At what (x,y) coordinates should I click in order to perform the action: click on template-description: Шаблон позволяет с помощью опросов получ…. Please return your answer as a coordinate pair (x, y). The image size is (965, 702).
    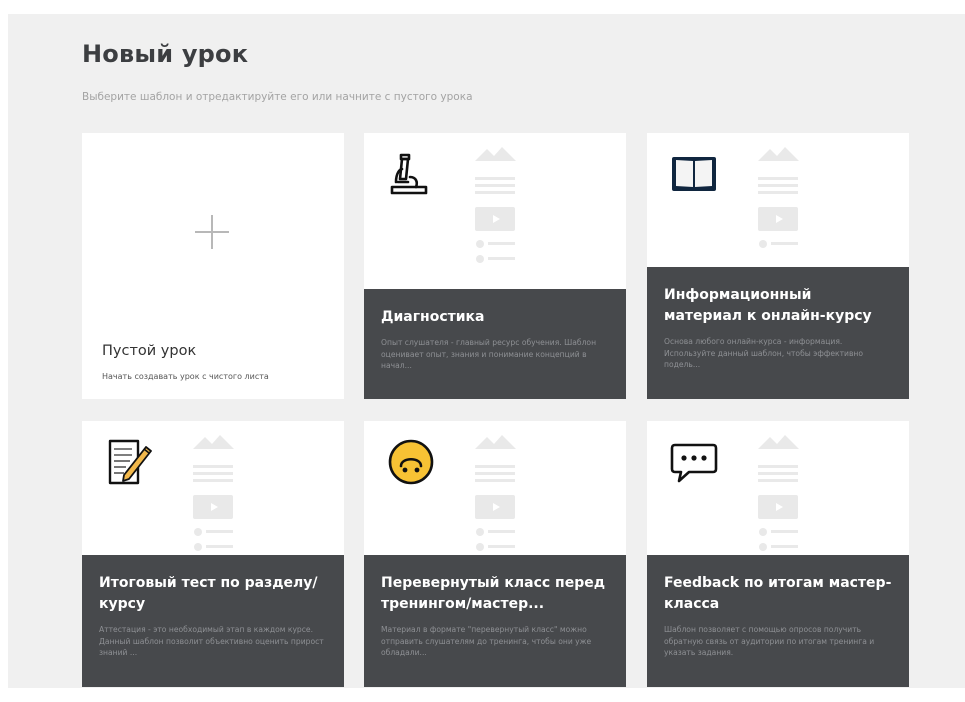
    Looking at the image, I should click on (769, 641).